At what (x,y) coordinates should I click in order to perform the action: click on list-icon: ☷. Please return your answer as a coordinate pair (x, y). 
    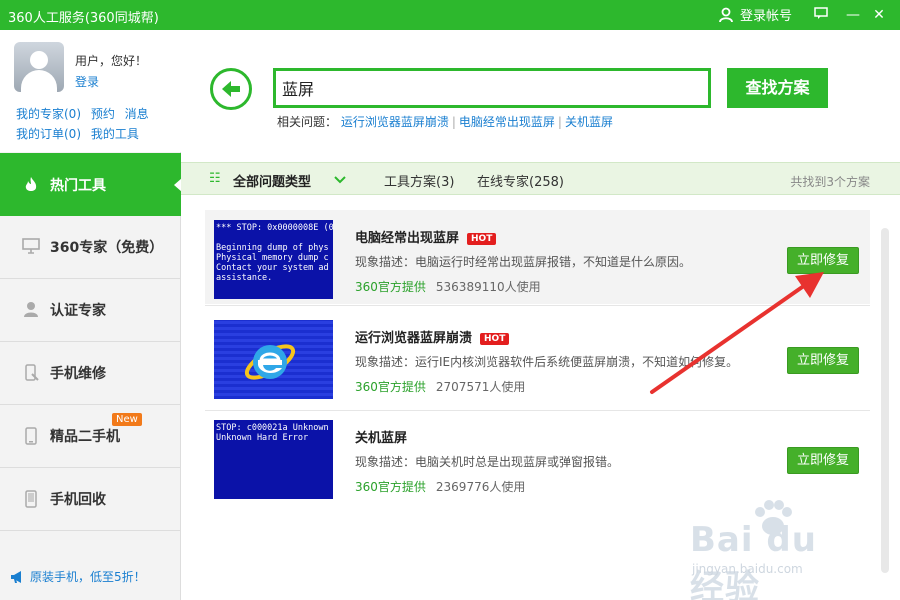
    Looking at the image, I should click on (215, 178).